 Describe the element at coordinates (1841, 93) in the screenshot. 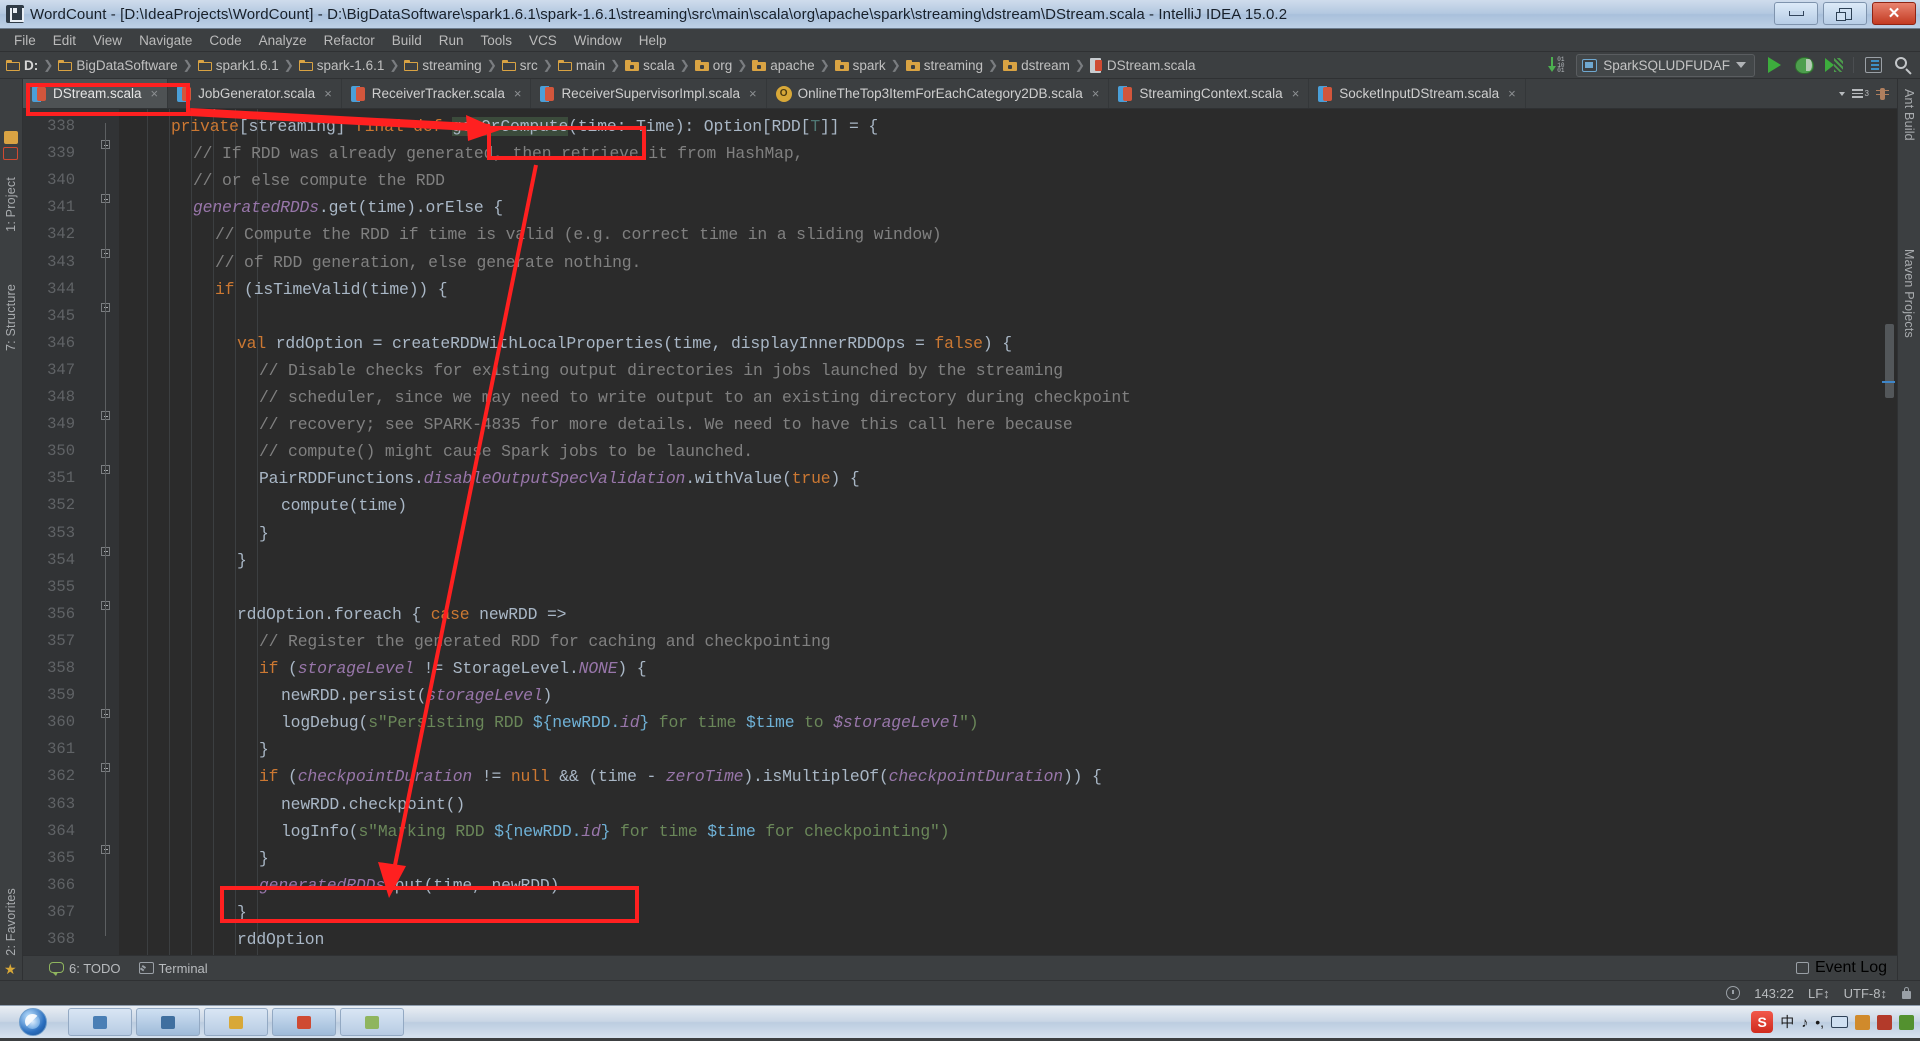

I see `chevron-down-icon` at that location.